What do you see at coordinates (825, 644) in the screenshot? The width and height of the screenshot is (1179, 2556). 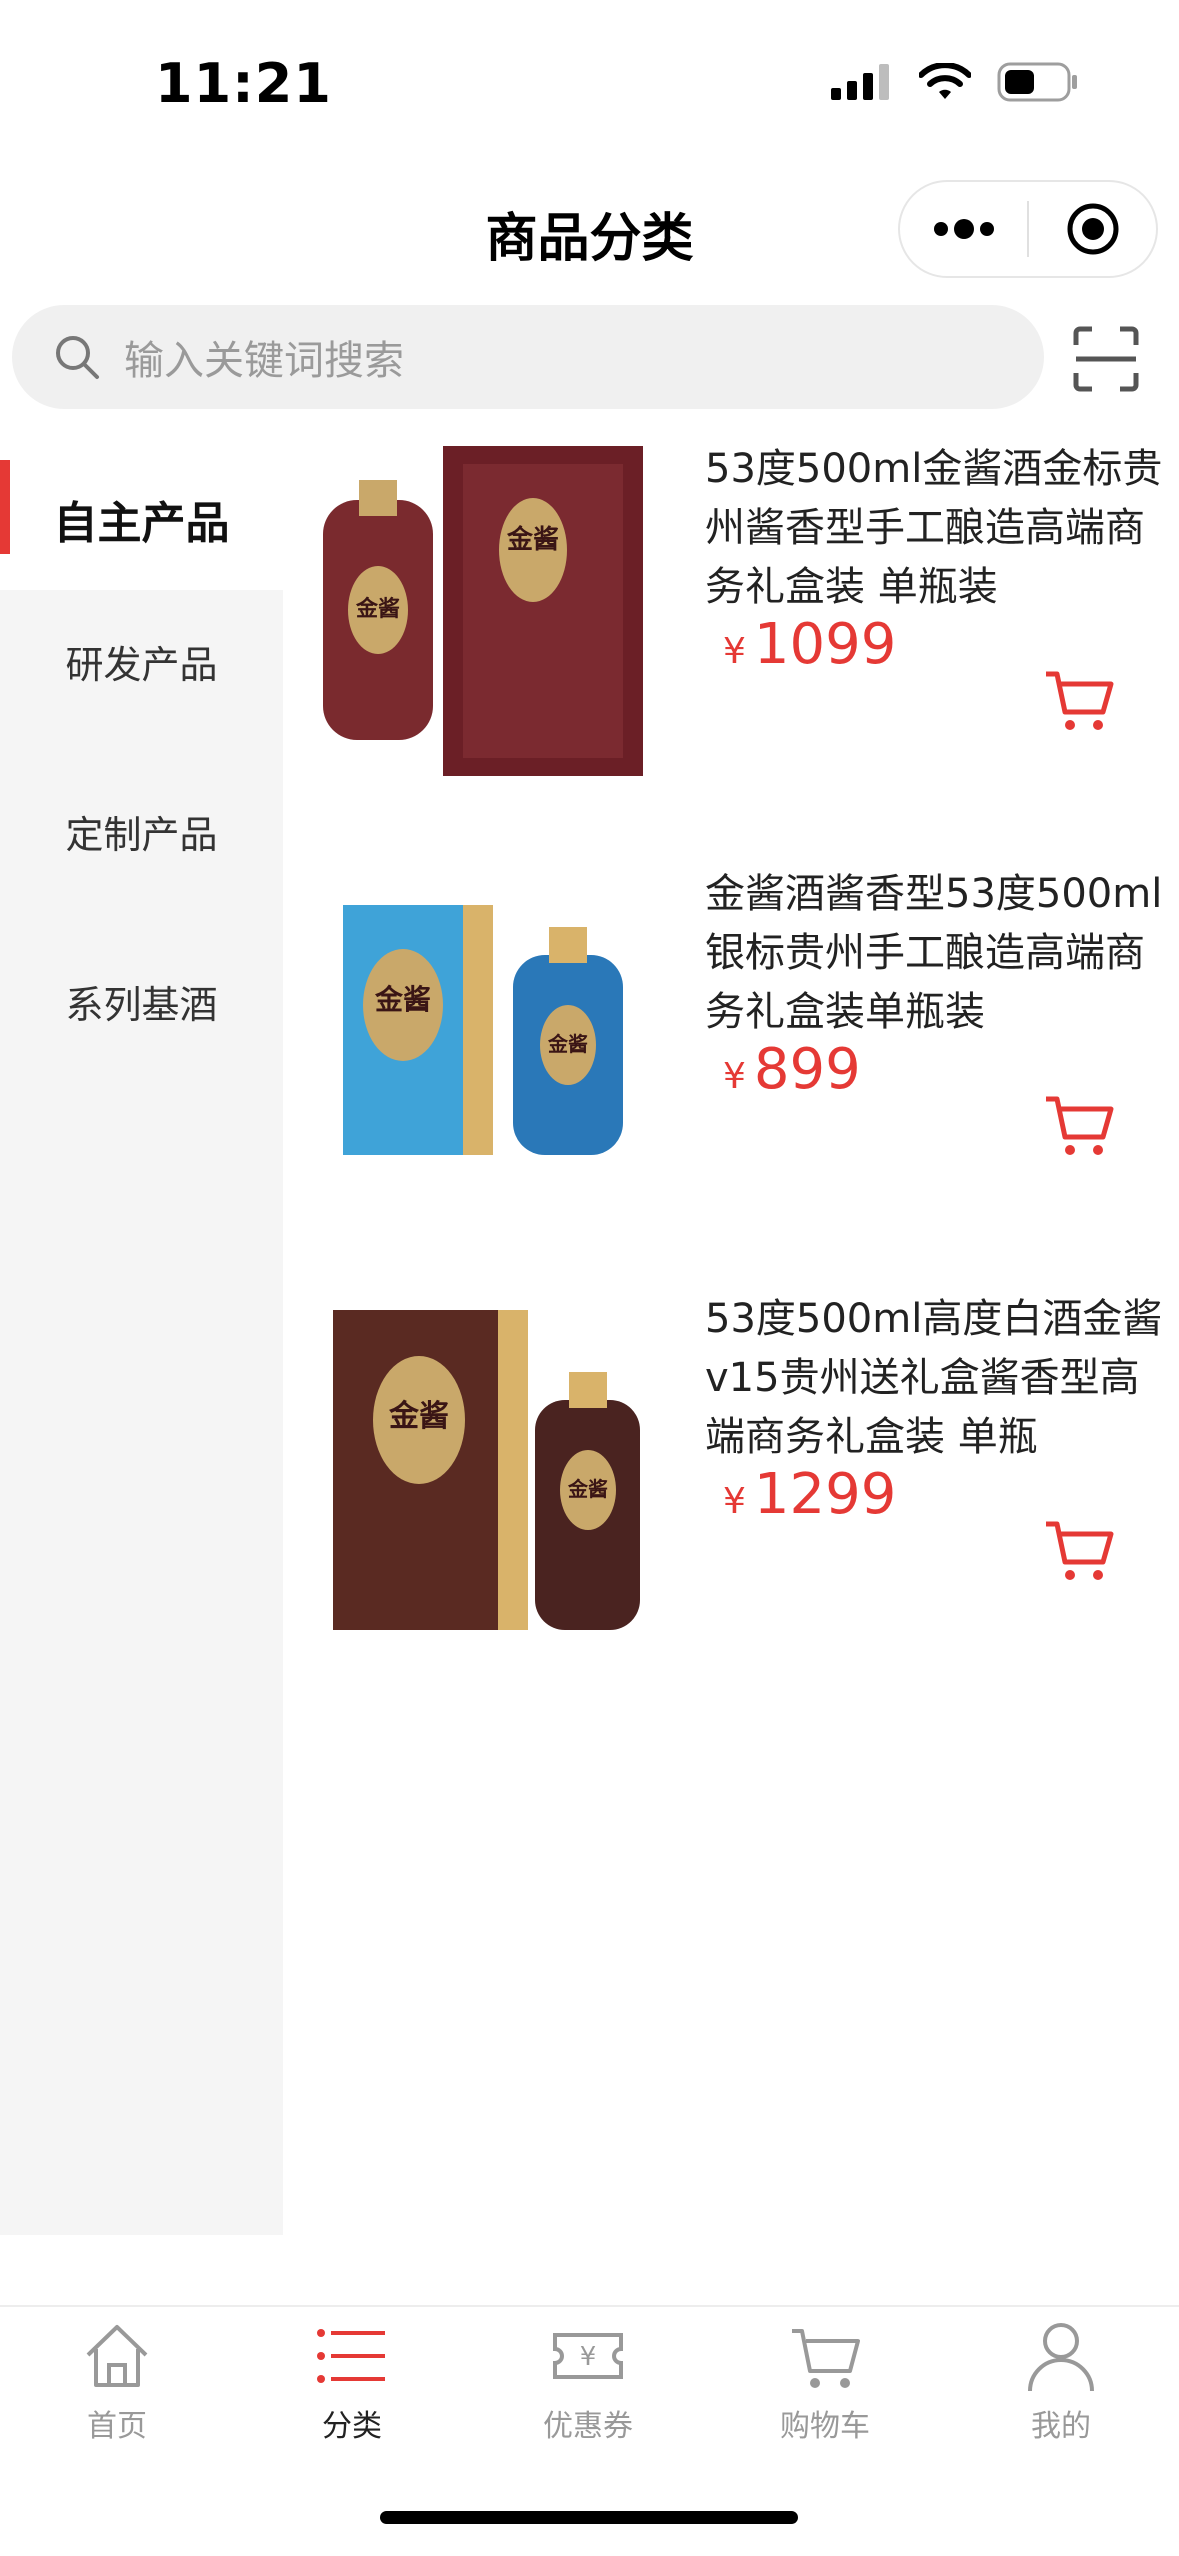 I see `price-value: 1099` at bounding box center [825, 644].